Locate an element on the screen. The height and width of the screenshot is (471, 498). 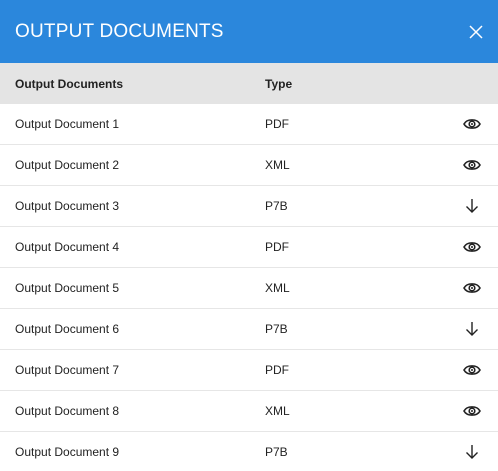
table-row: Output Document 5 XML is located at coordinates (249, 288).